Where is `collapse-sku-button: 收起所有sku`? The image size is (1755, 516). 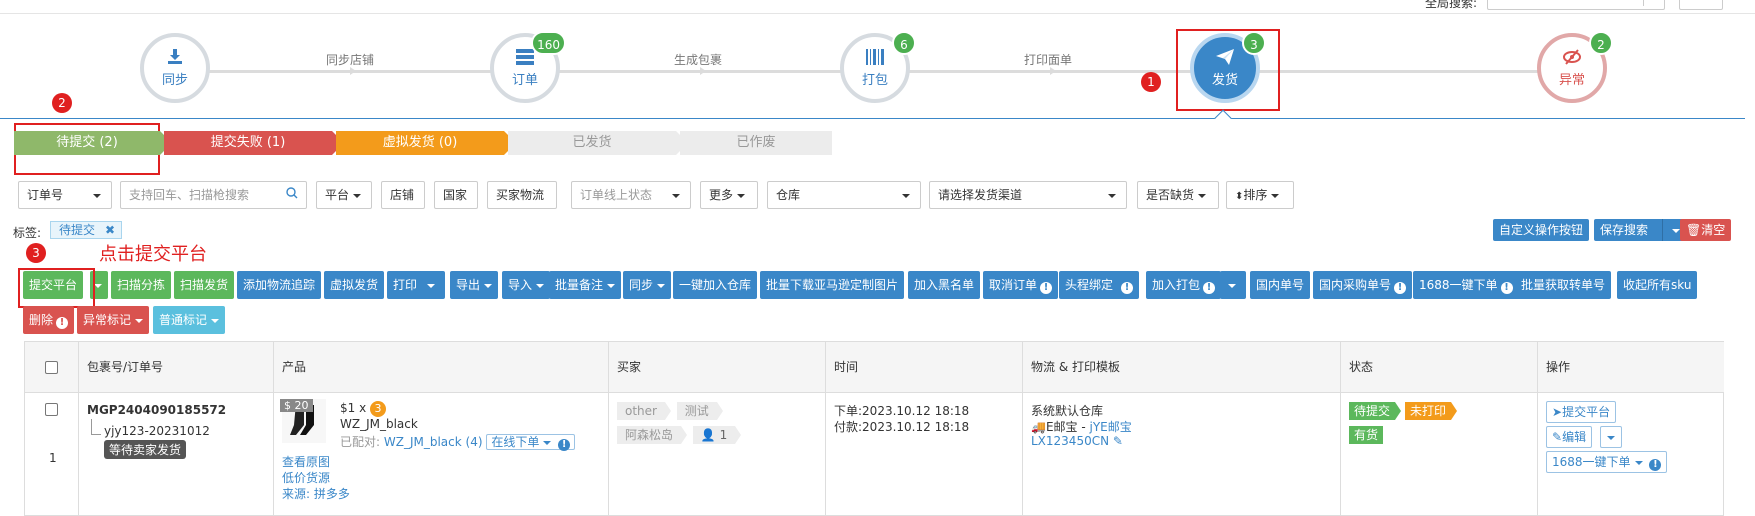 collapse-sku-button: 收起所有sku is located at coordinates (1657, 285).